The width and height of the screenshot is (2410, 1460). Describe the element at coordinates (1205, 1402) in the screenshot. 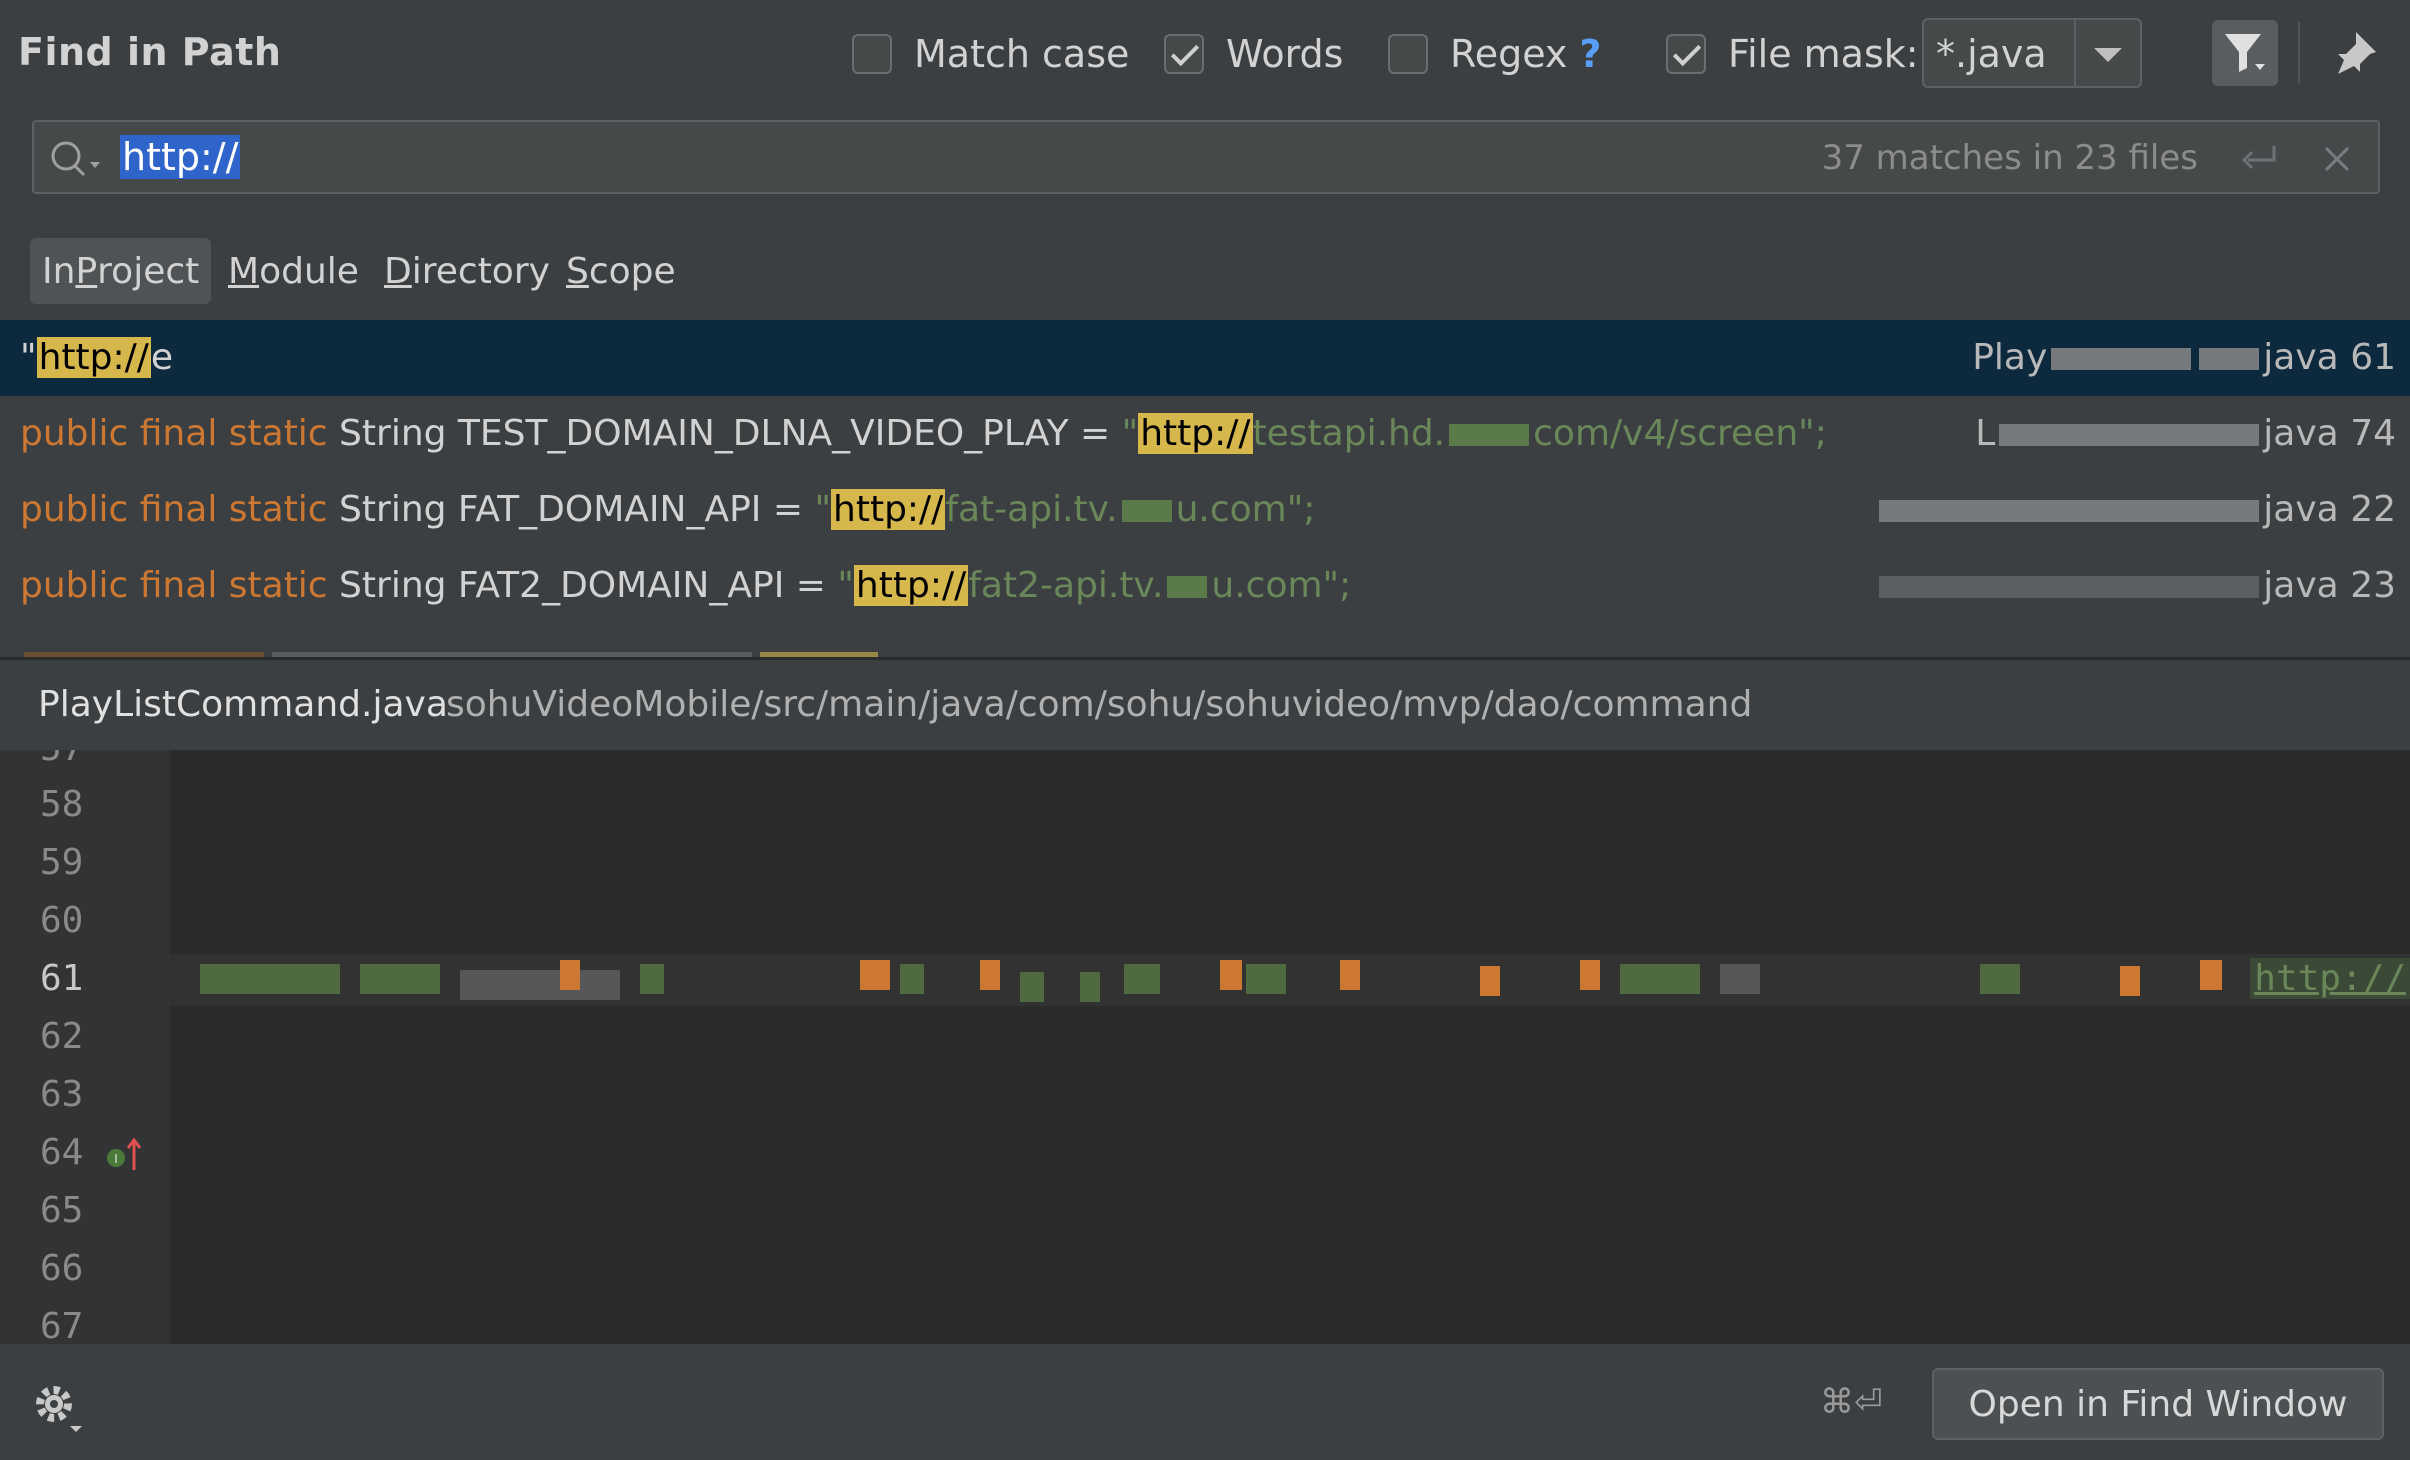

I see `dialog-footer: ⌘⏎ Open in Find Window` at that location.